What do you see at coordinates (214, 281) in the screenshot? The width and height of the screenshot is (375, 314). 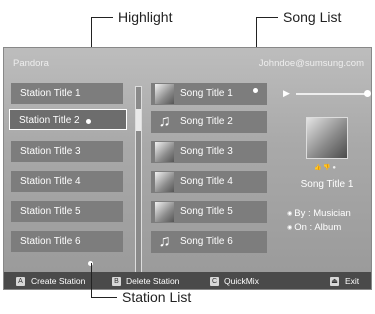 I see `c-key-icon: C` at bounding box center [214, 281].